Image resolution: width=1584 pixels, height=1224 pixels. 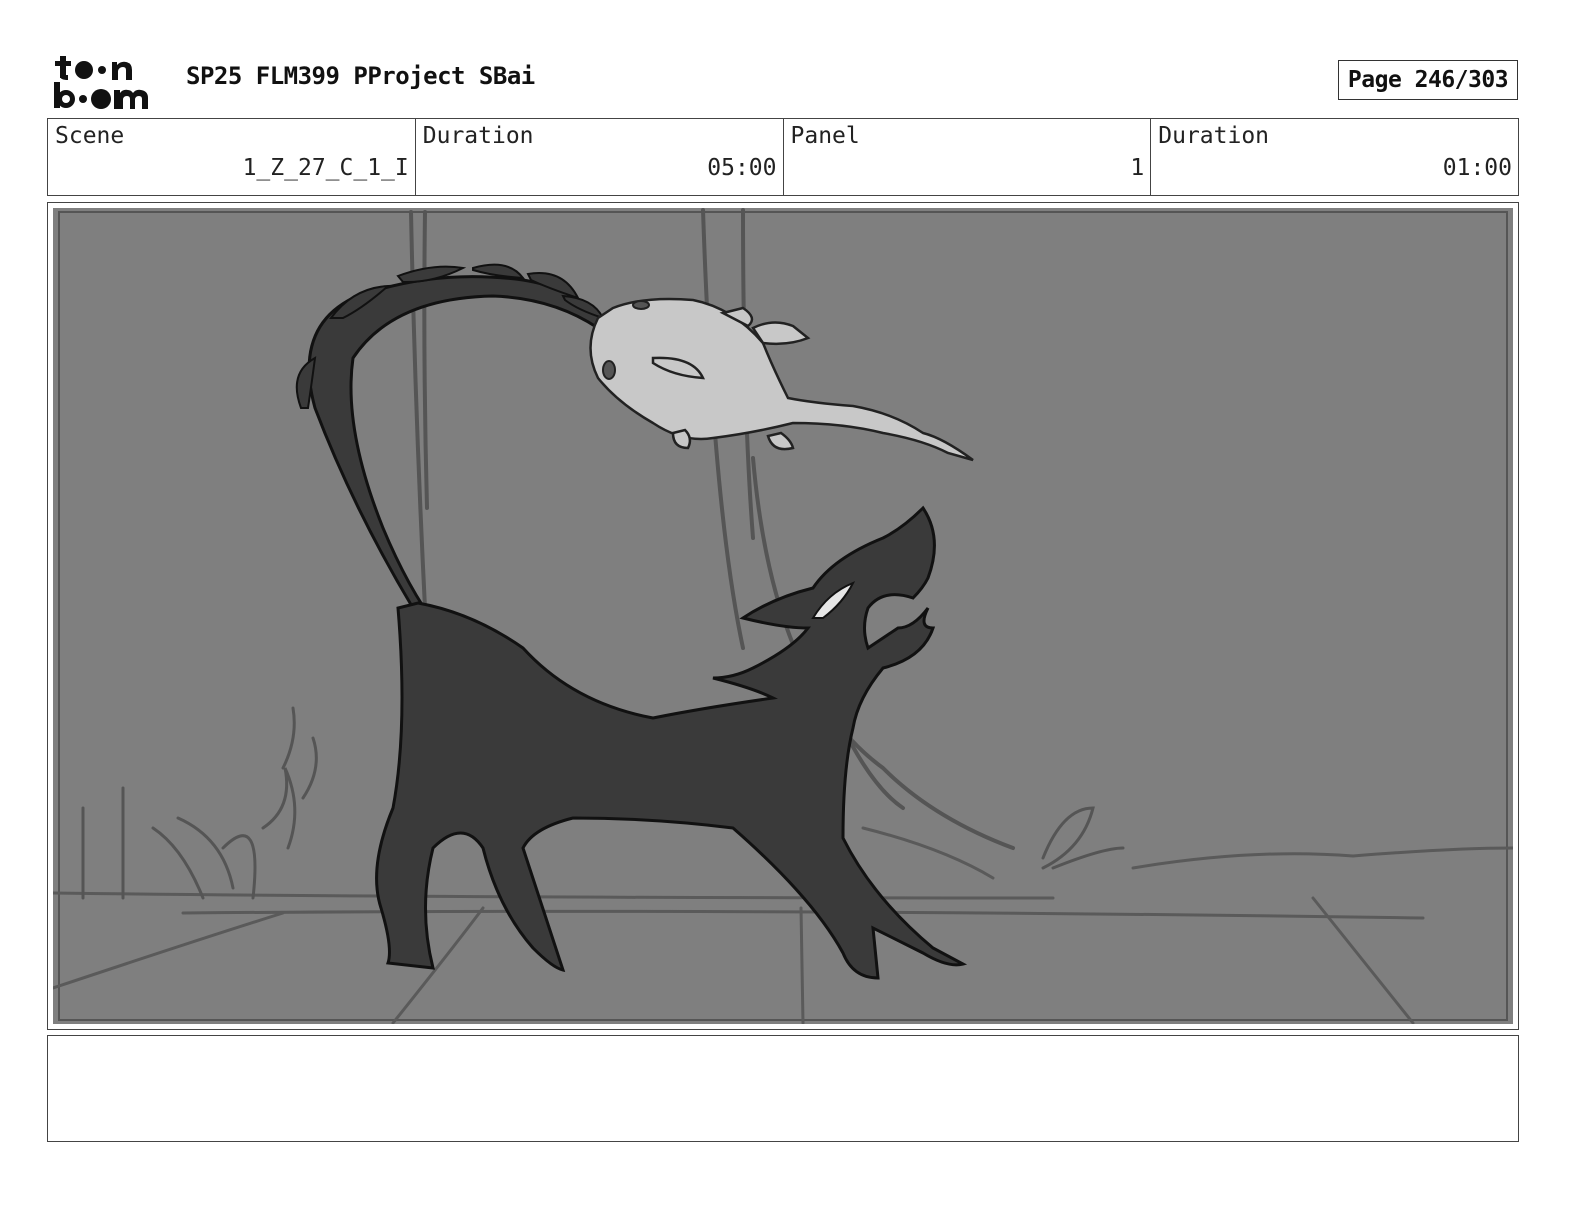 What do you see at coordinates (1334, 157) in the screenshot?
I see `panel-duration-cell: Duration 01:00` at bounding box center [1334, 157].